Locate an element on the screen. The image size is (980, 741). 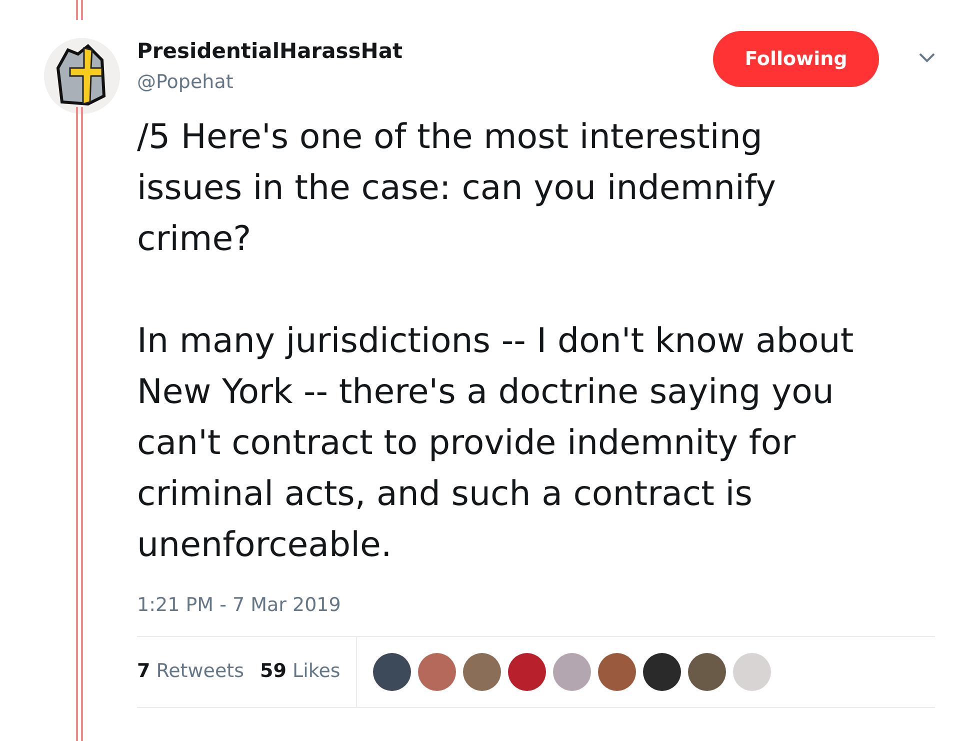
display-name: PresidentialHarassHat is located at coordinates (270, 52).